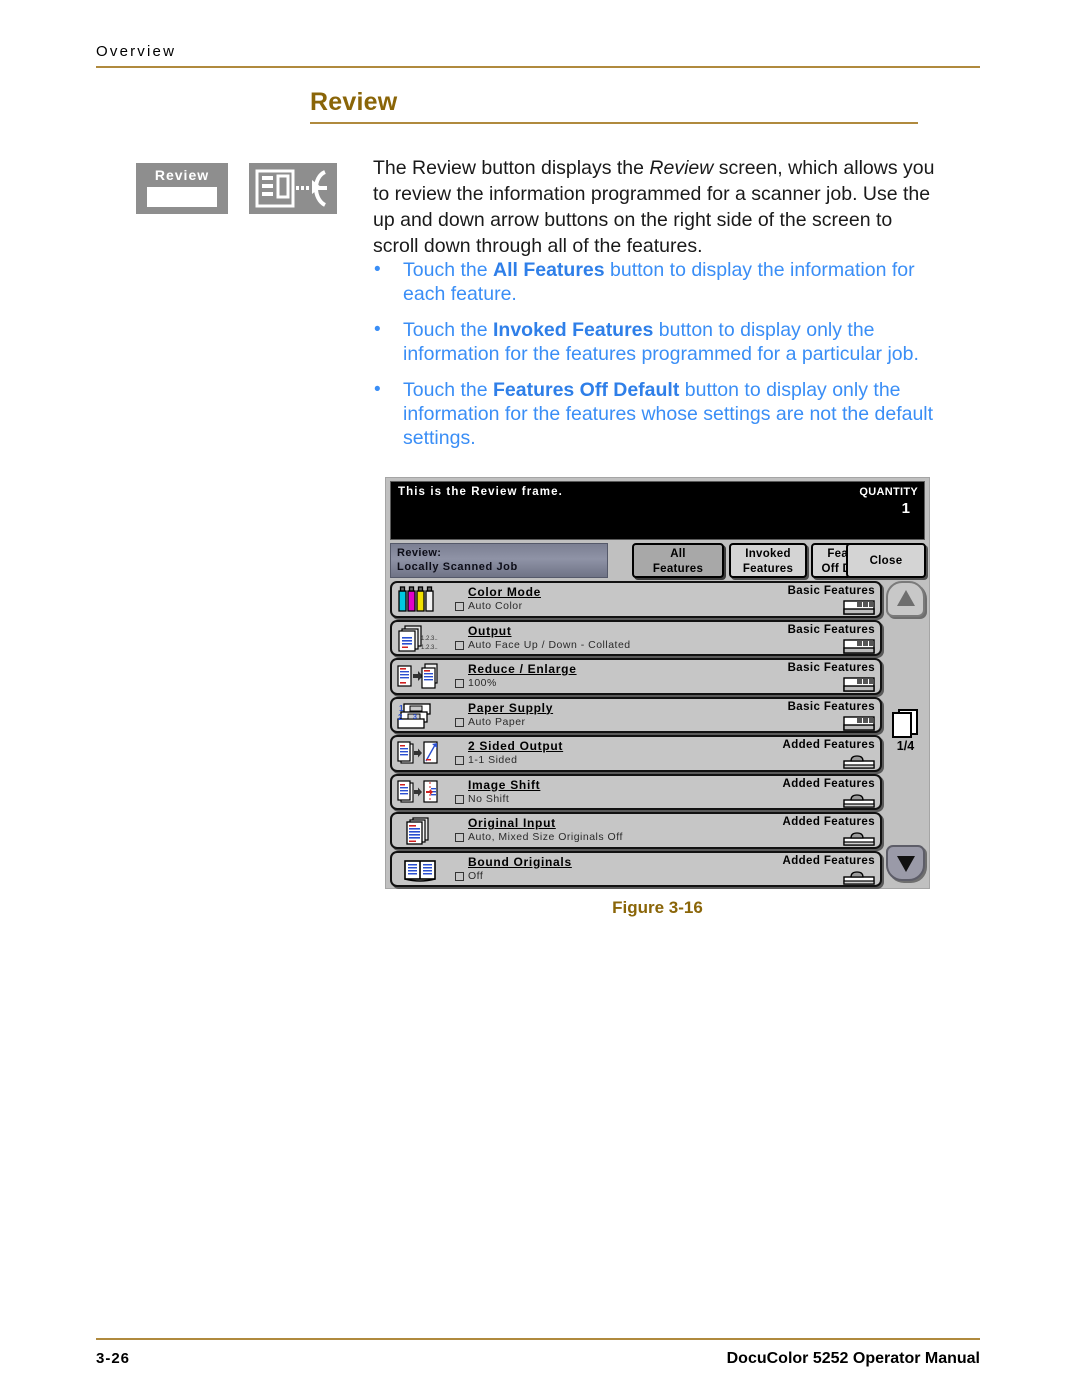 This screenshot has width=1080, height=1397. Describe the element at coordinates (538, 67) in the screenshot. I see `header-rule` at that location.